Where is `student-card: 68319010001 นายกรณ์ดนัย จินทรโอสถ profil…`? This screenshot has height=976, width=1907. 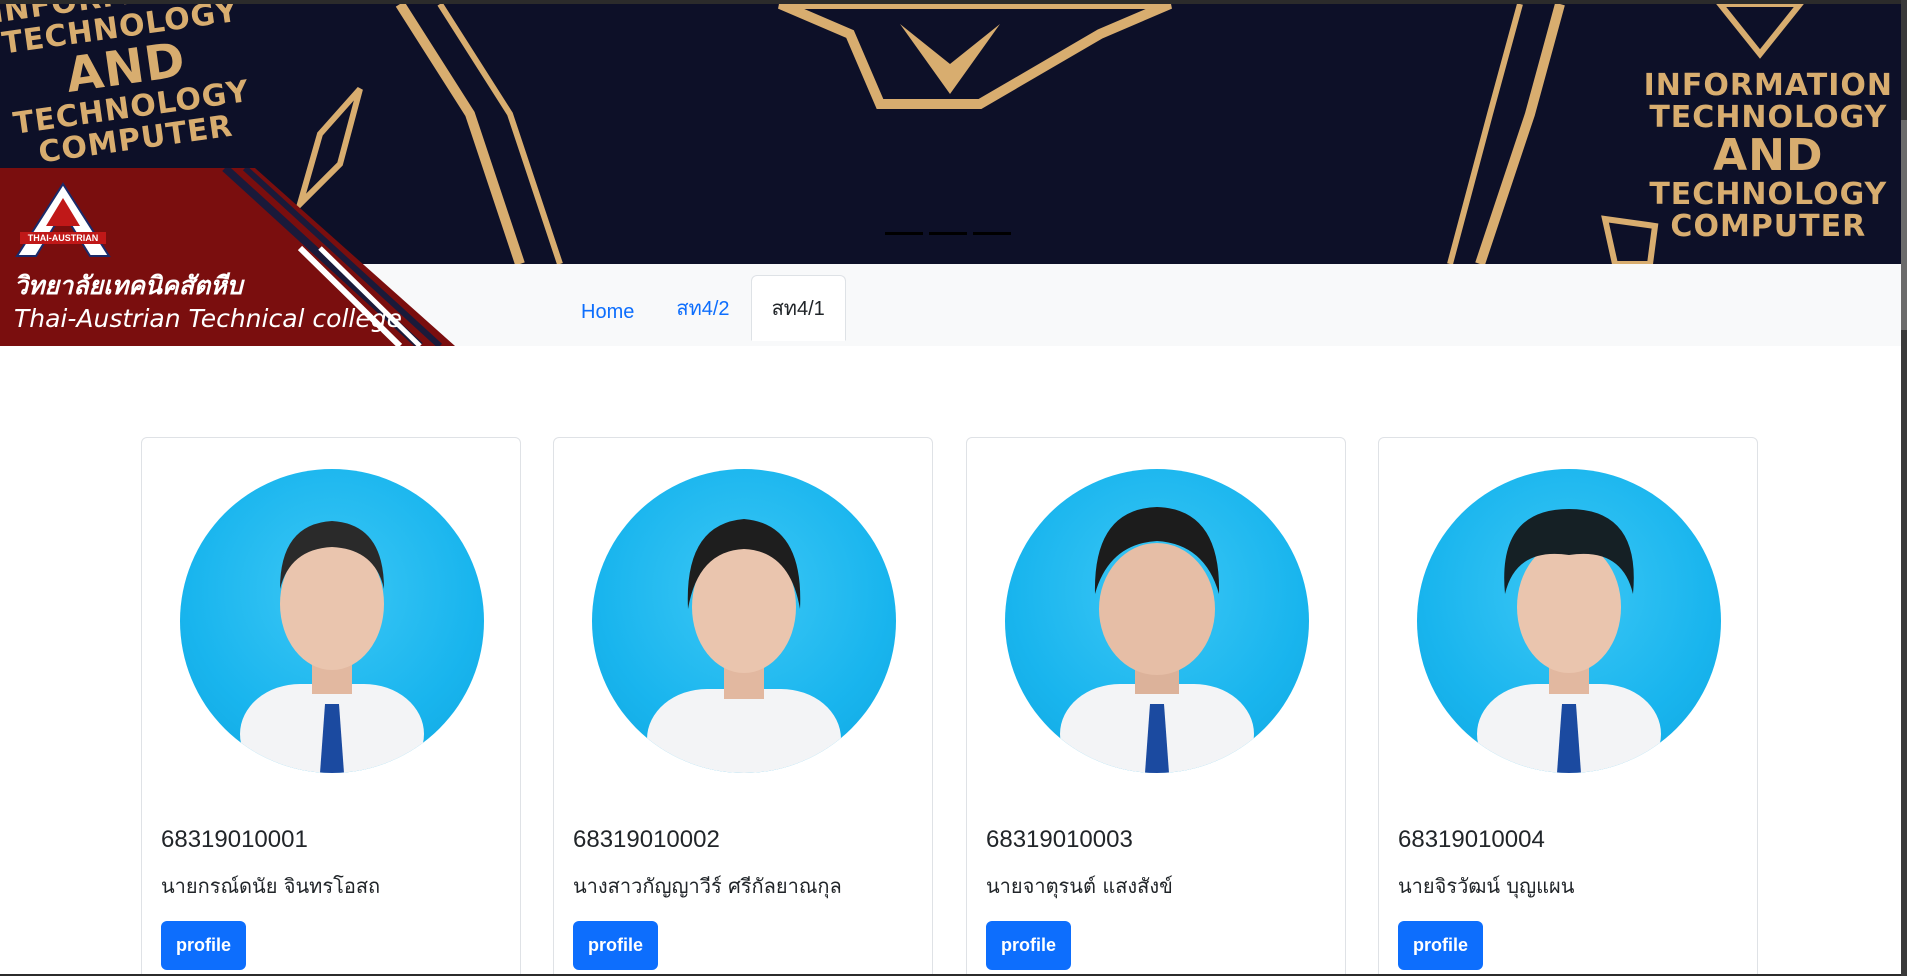 student-card: 68319010001 นายกรณ์ดนัย จินทรโอสถ profil… is located at coordinates (331, 705).